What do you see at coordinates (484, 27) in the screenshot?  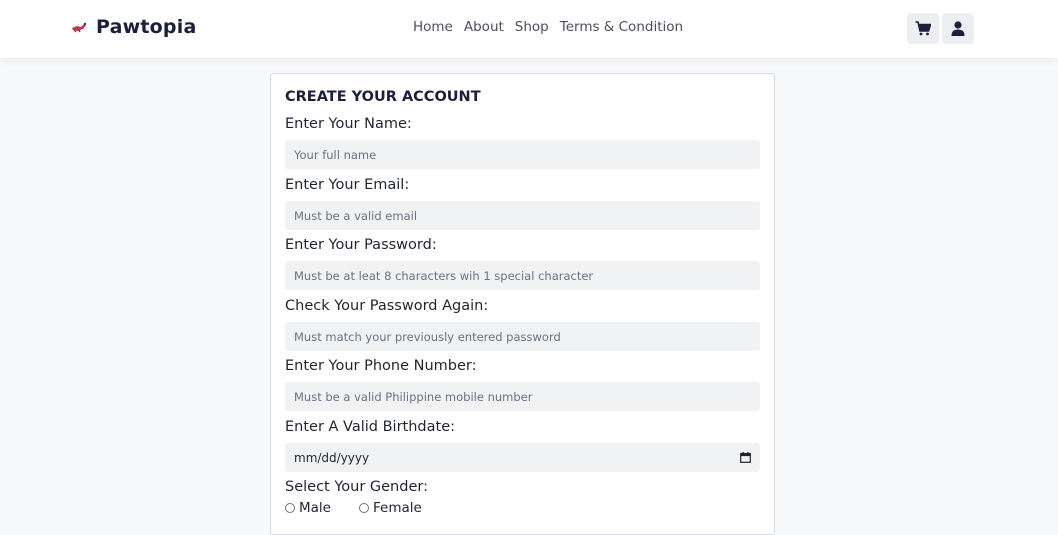 I see `nav-about-link: About` at bounding box center [484, 27].